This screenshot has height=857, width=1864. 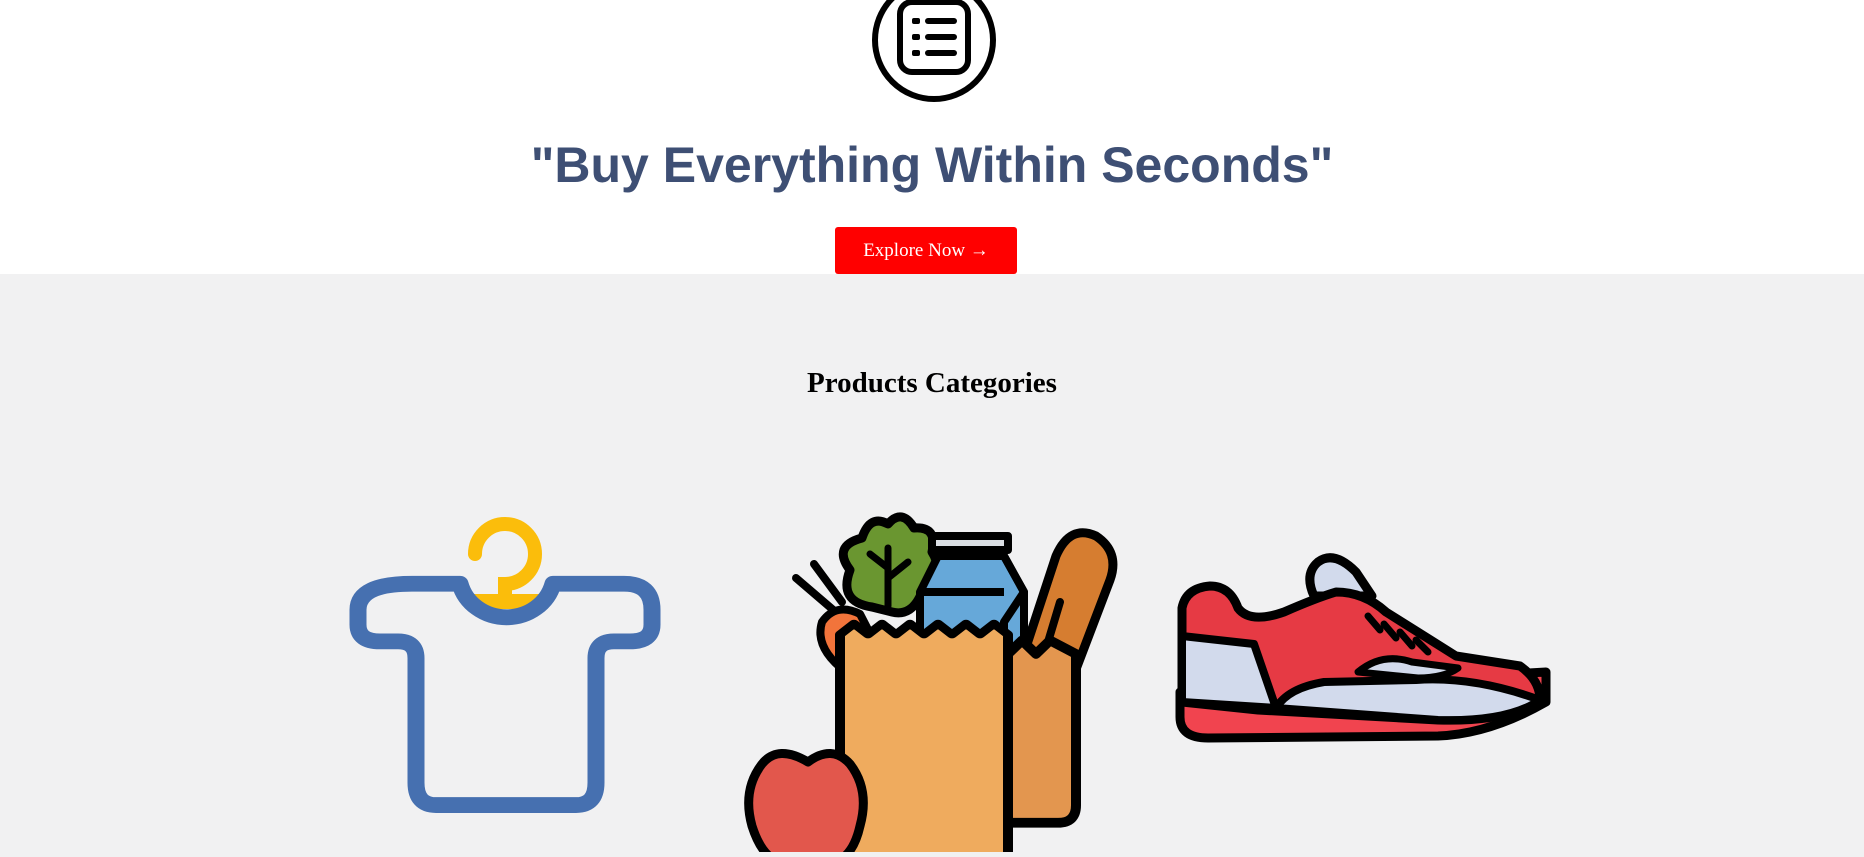 I want to click on hero-title: "Buy Everything Within Seconds", so click(x=932, y=165).